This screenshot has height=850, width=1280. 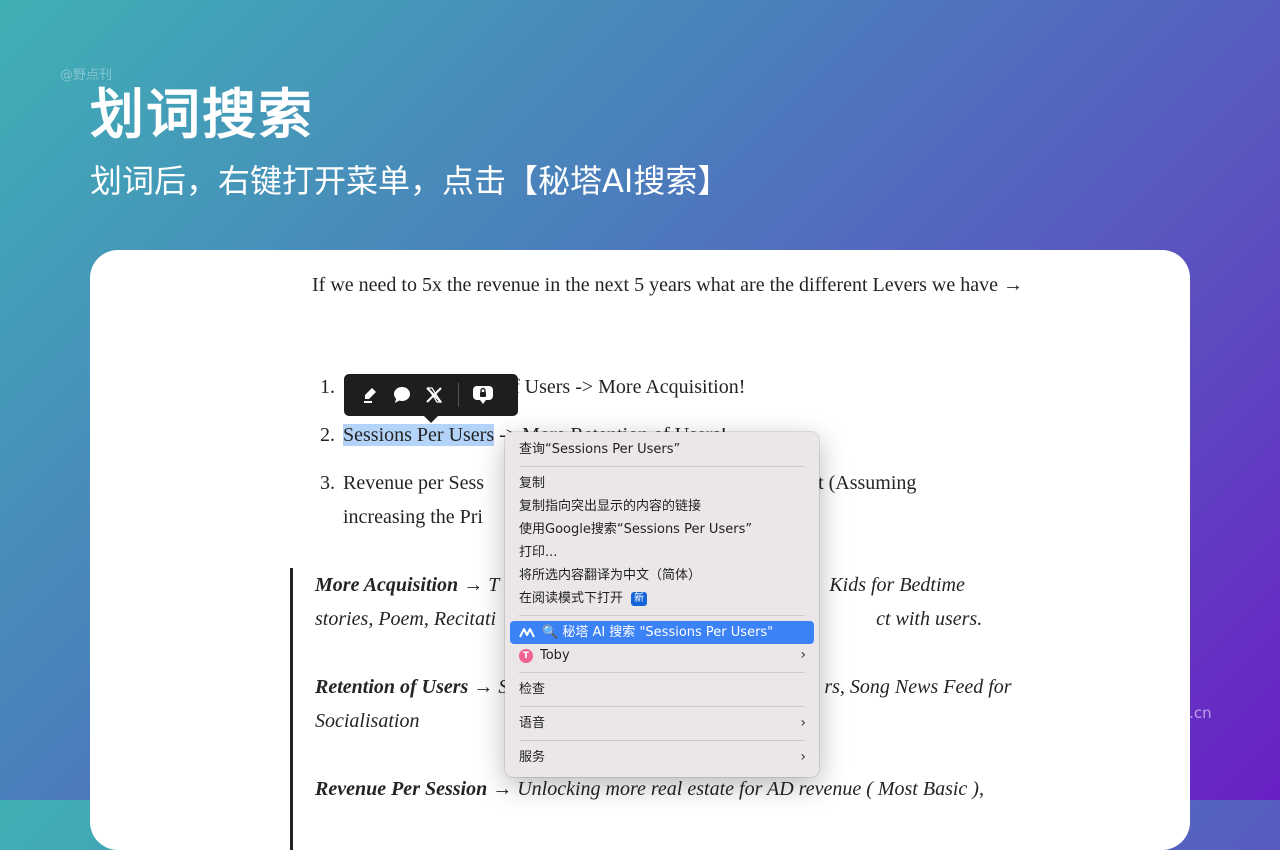 I want to click on quote-heading: Revenue Per Session, so click(x=401, y=789).